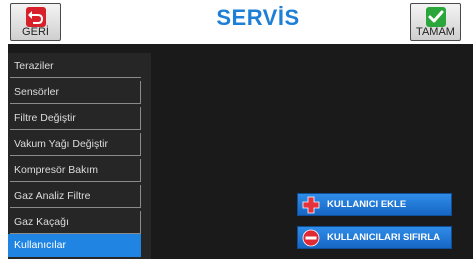  Describe the element at coordinates (435, 32) in the screenshot. I see `ok-label: TAMAM` at that location.